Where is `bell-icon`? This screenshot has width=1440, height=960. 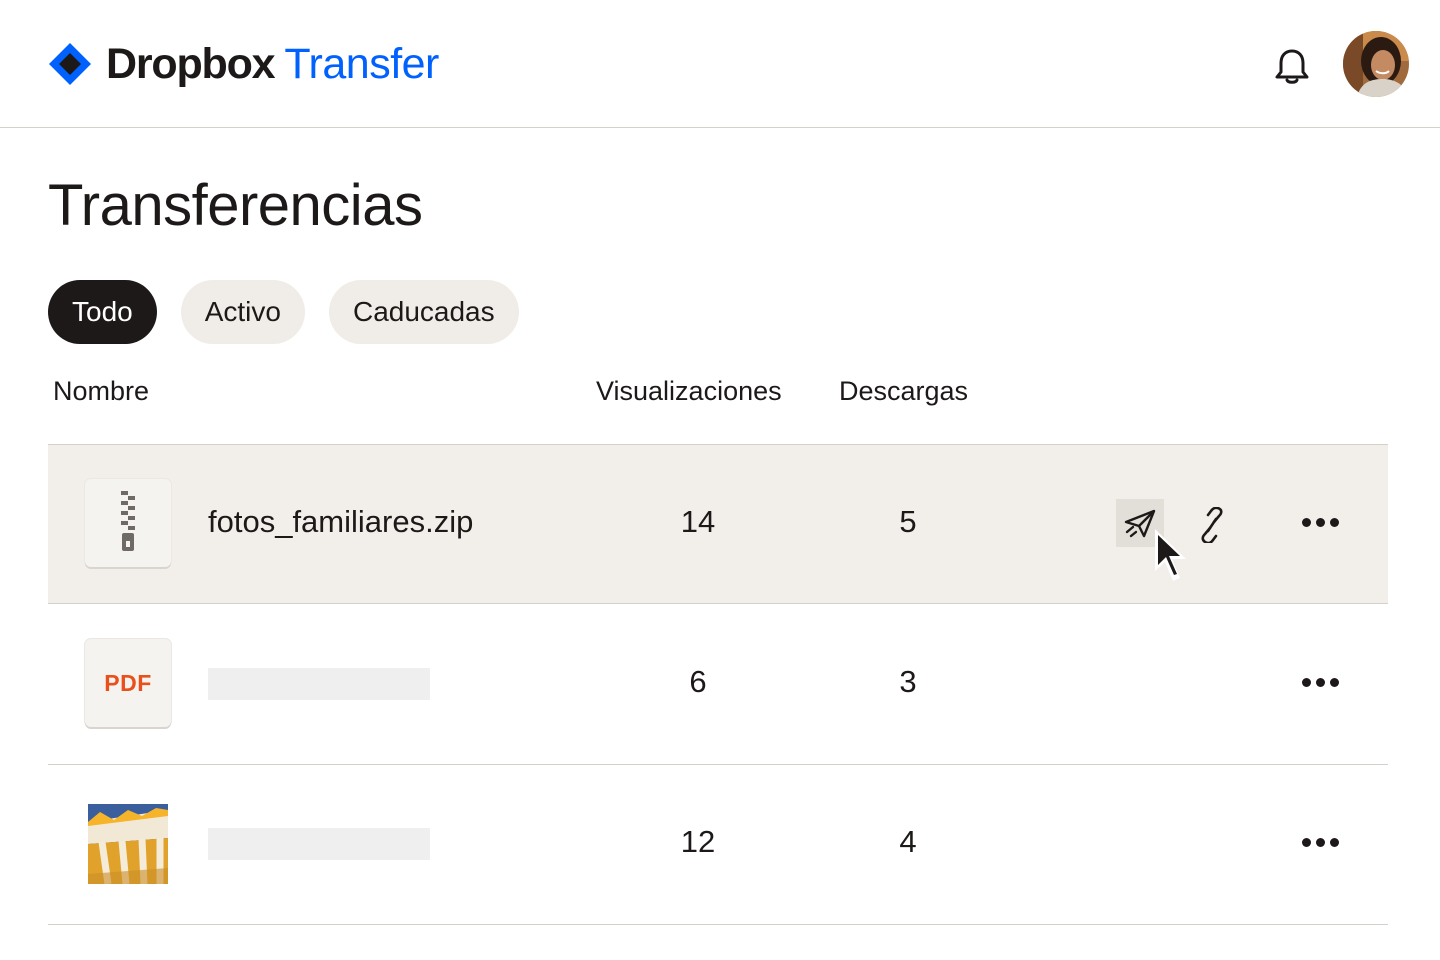
bell-icon is located at coordinates (1292, 66).